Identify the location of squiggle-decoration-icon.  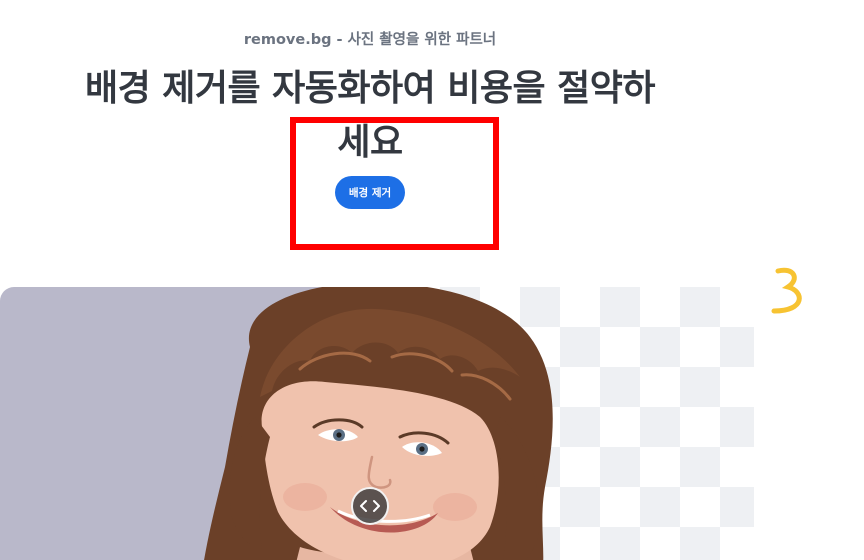
(786, 290).